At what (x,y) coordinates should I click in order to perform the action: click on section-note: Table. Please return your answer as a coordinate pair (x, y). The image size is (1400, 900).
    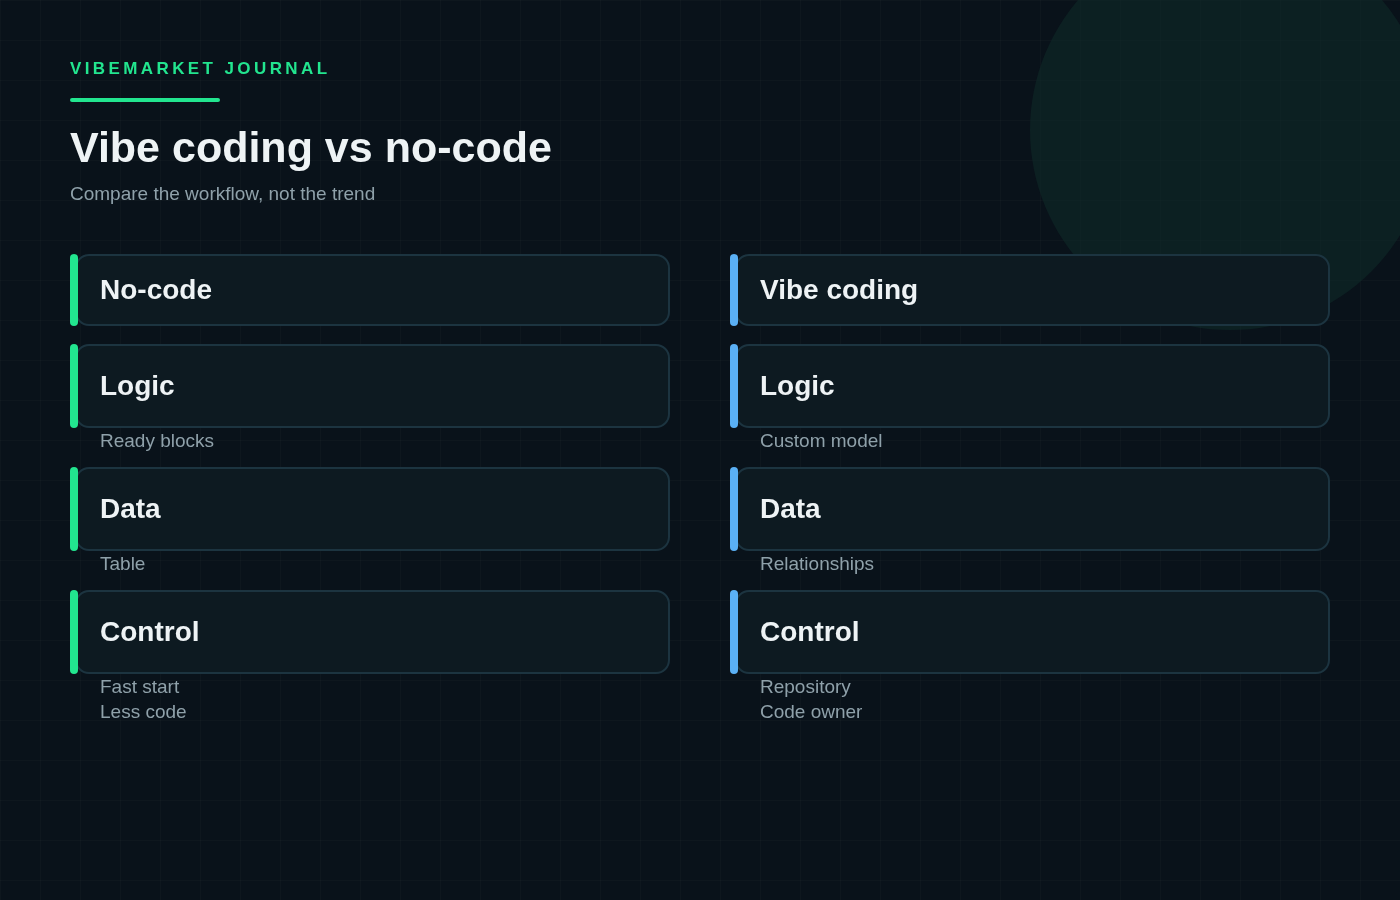
    Looking at the image, I should click on (123, 564).